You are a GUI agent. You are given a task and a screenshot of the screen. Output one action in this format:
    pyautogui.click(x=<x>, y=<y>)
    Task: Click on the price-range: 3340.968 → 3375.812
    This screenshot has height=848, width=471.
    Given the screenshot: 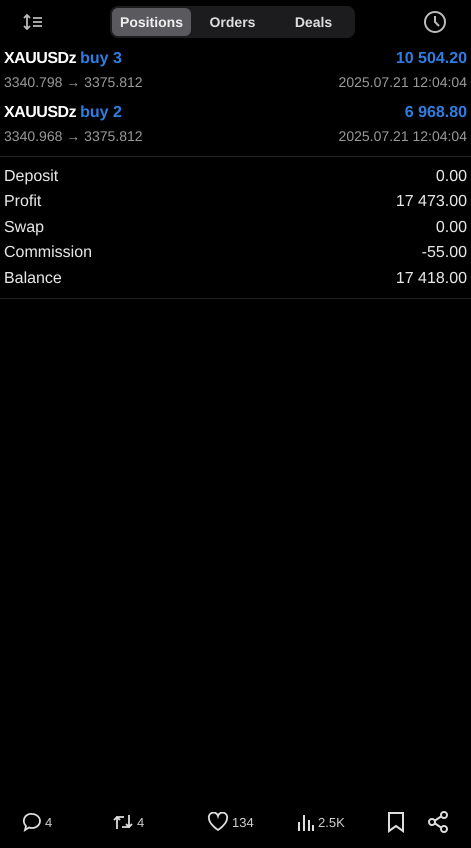 What is the action you would take?
    pyautogui.click(x=73, y=136)
    